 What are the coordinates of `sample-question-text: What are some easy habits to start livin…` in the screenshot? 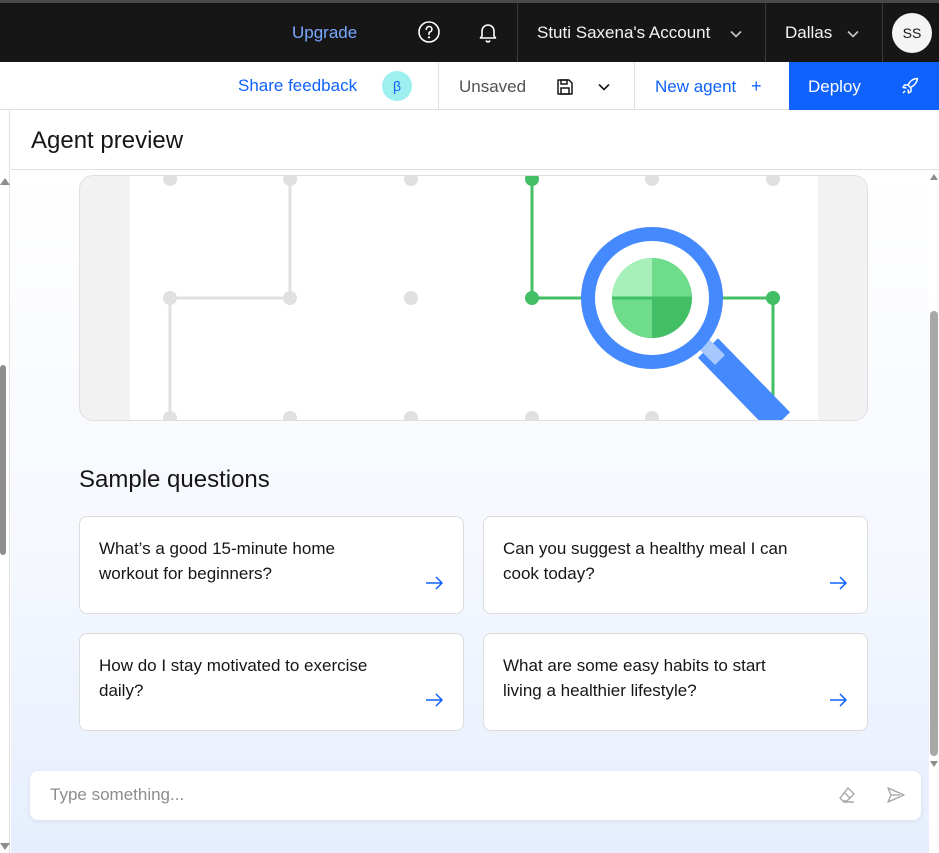 It's located at (634, 678).